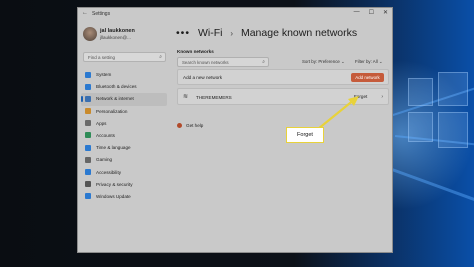 The width and height of the screenshot is (474, 267). I want to click on shield-icon, so click(88, 184).